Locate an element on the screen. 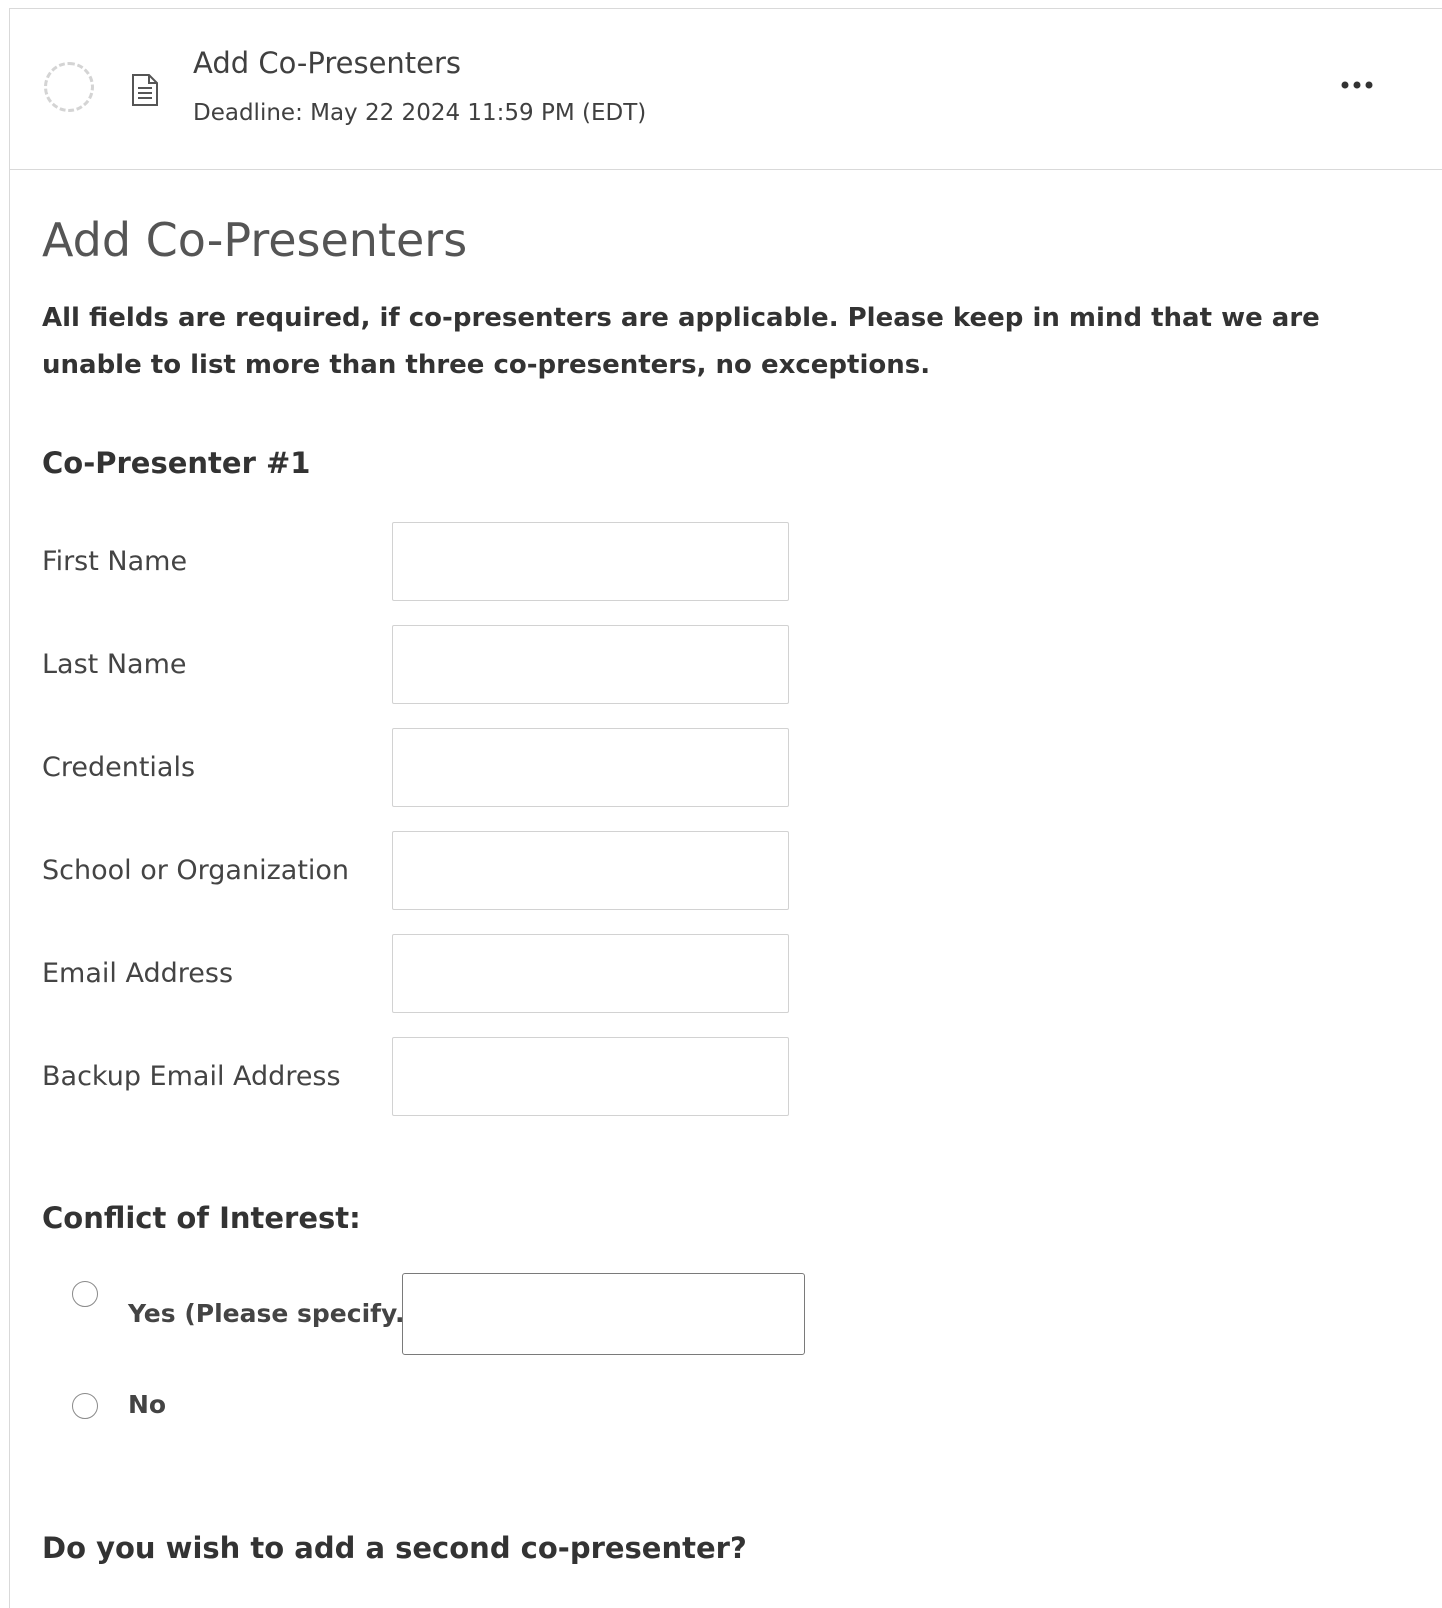 Image resolution: width=1442 pixels, height=1608 pixels. email-address-input is located at coordinates (590, 973).